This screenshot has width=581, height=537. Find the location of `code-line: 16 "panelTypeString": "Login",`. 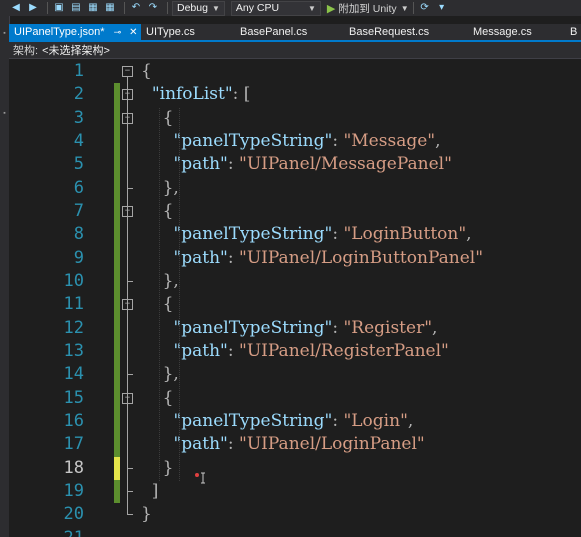

code-line: 16 "panelTypeString": "Login", is located at coordinates (295, 421).